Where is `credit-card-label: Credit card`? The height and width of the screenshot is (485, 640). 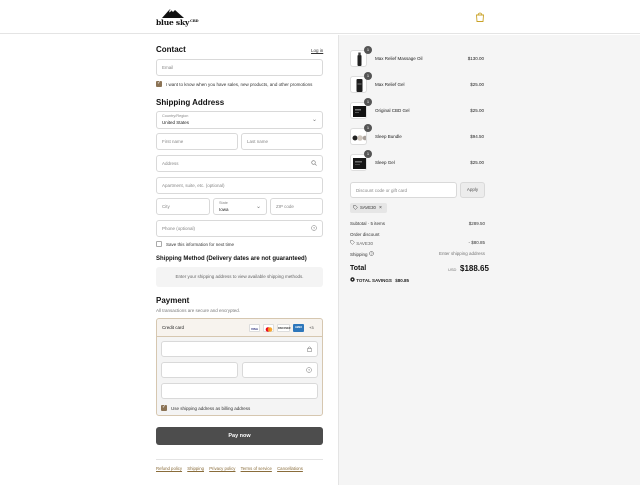 credit-card-label: Credit card is located at coordinates (173, 327).